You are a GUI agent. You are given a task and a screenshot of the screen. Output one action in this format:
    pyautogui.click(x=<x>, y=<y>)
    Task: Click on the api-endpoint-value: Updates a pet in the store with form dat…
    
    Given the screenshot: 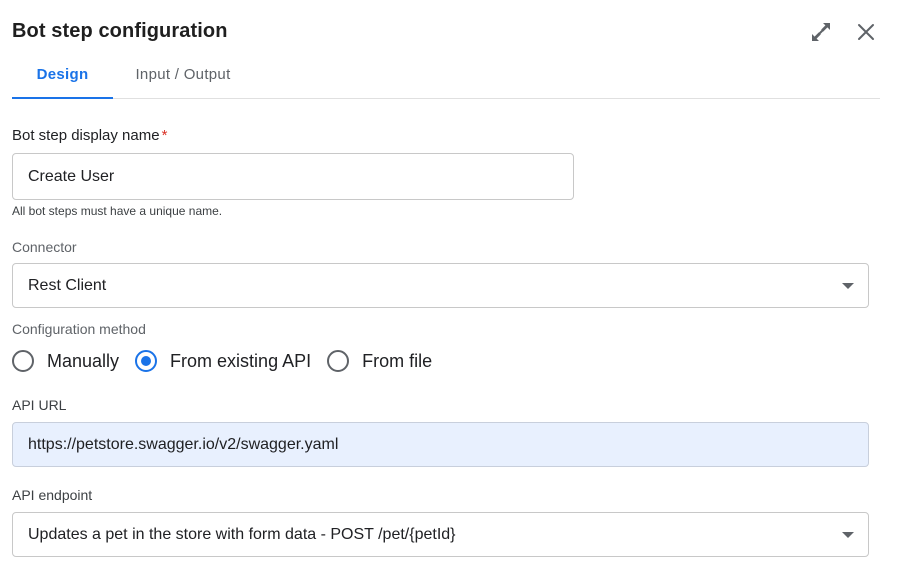 What is the action you would take?
    pyautogui.click(x=242, y=534)
    